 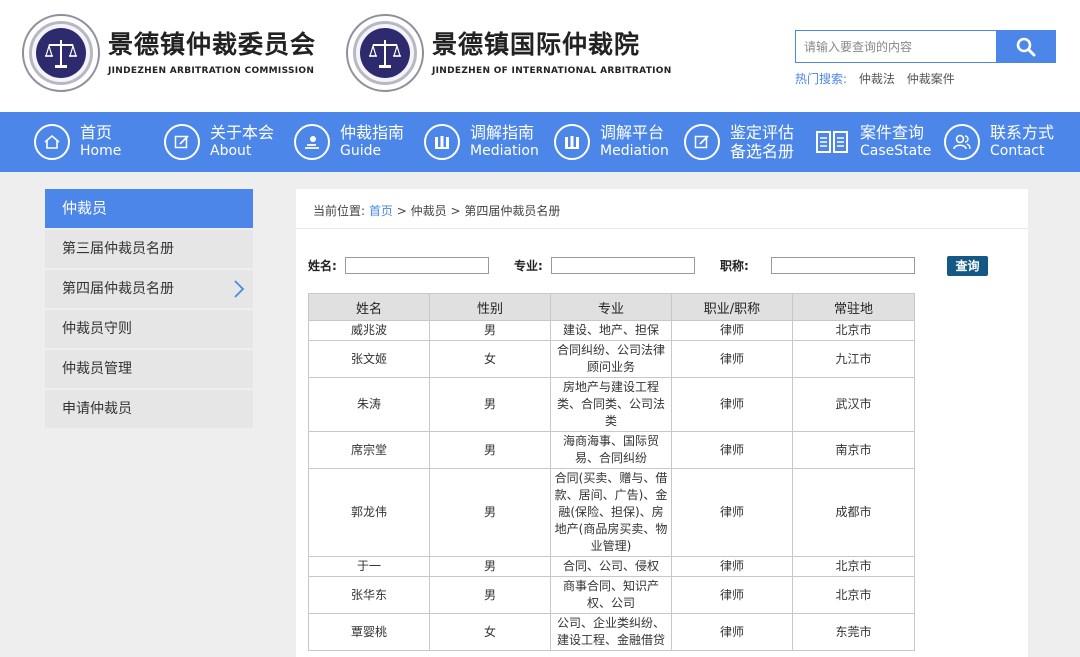 I want to click on query-button: 查询, so click(x=967, y=266).